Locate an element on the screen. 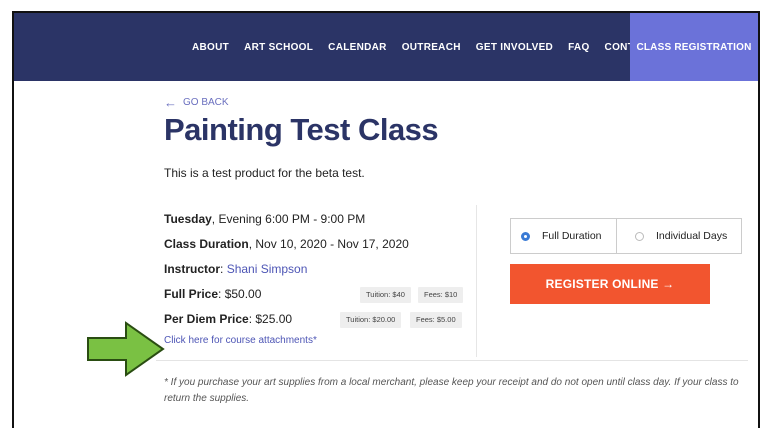 This screenshot has height=428, width=767. per-diem-value: : $25.00 is located at coordinates (270, 319).